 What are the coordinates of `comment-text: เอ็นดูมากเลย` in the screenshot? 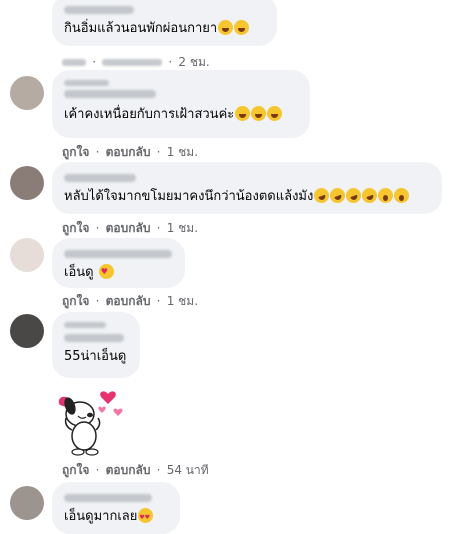 It's located at (101, 516).